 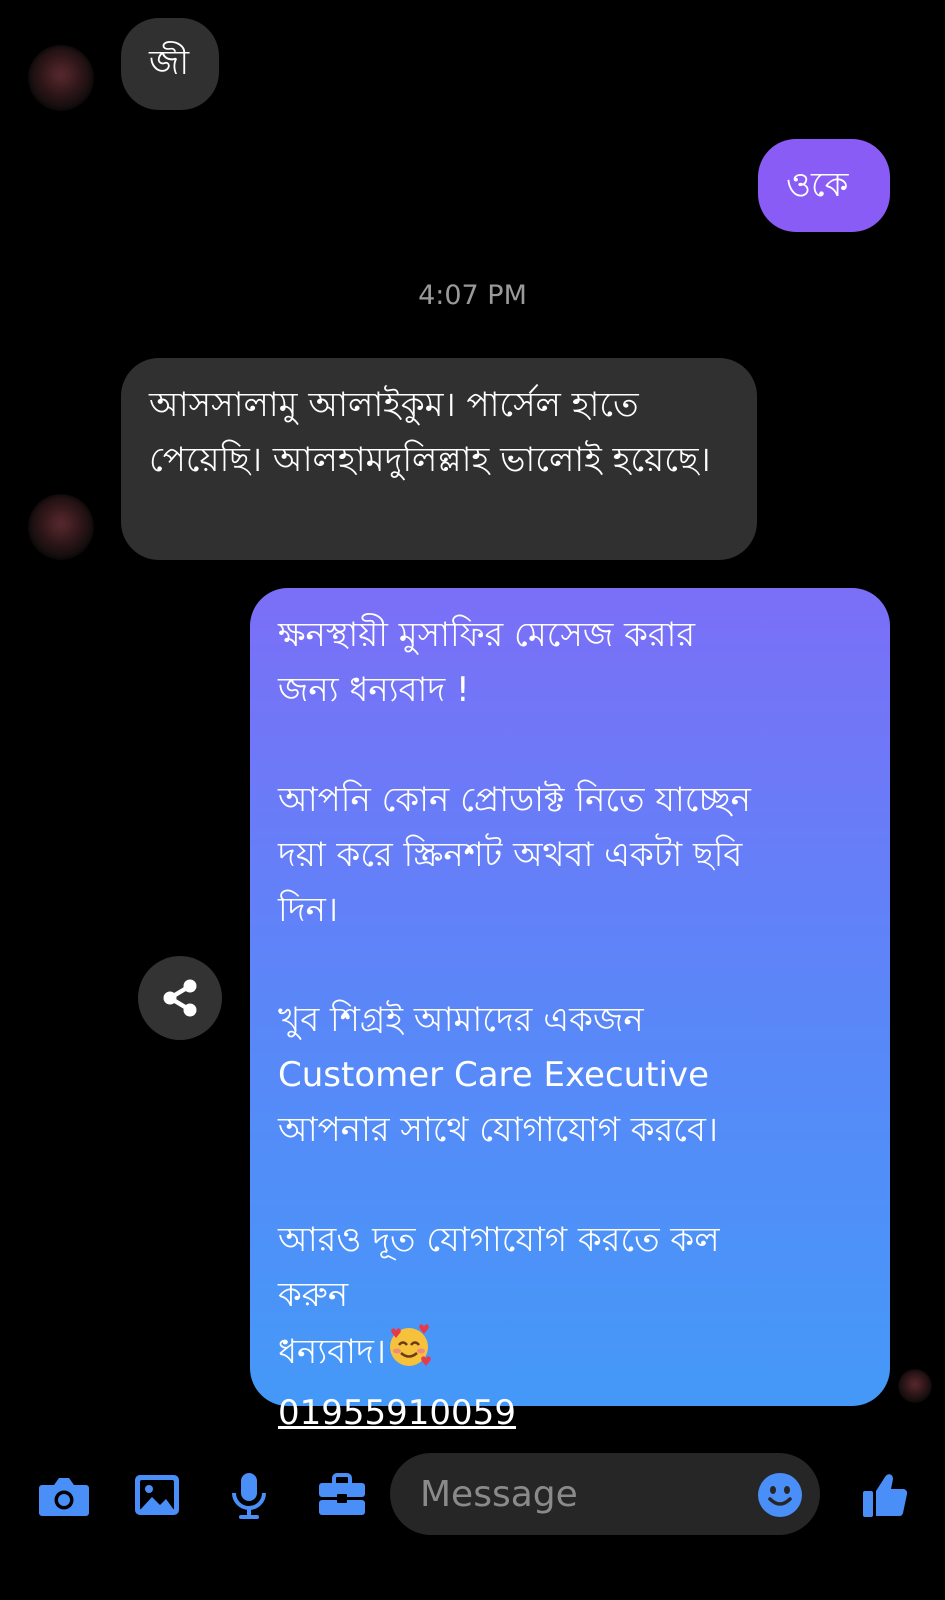 I want to click on microphone-button, so click(x=249, y=1496).